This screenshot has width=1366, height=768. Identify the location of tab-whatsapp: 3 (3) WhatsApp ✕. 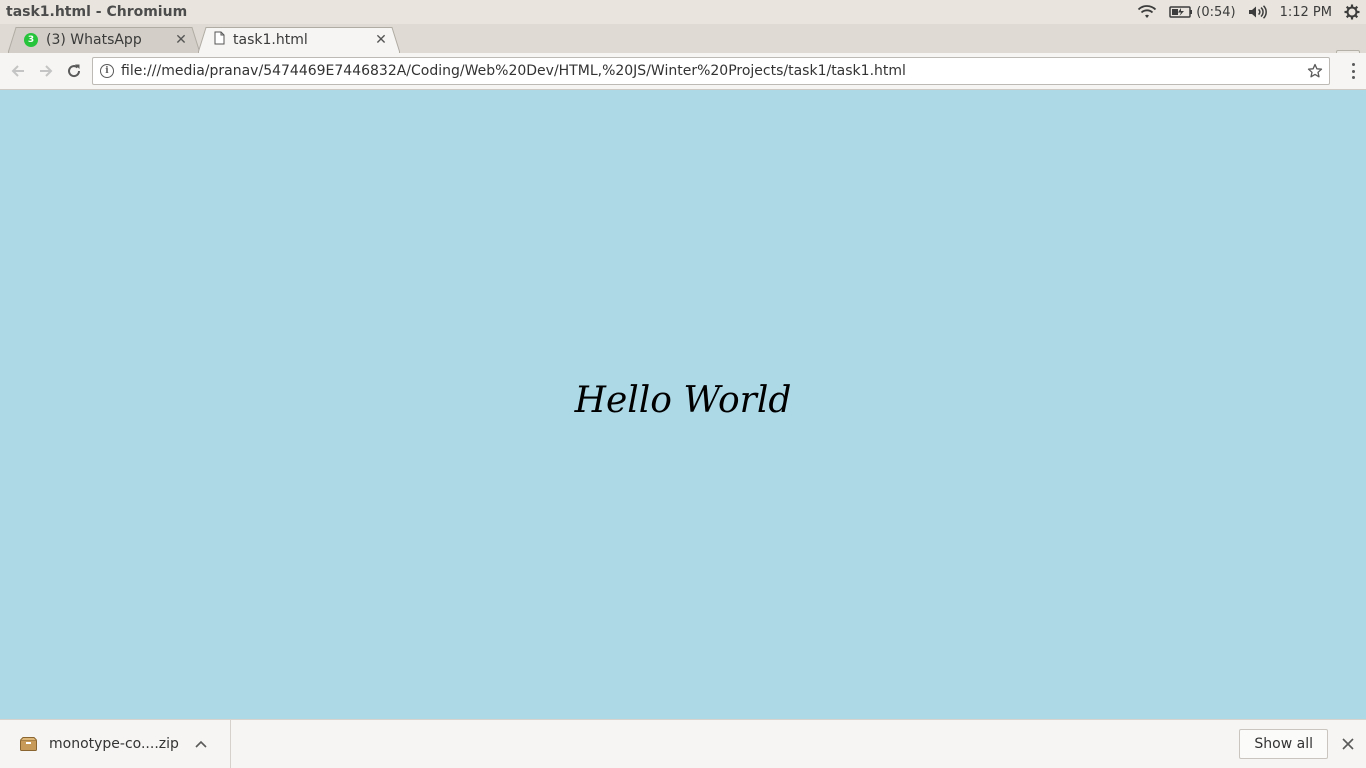
(104, 40).